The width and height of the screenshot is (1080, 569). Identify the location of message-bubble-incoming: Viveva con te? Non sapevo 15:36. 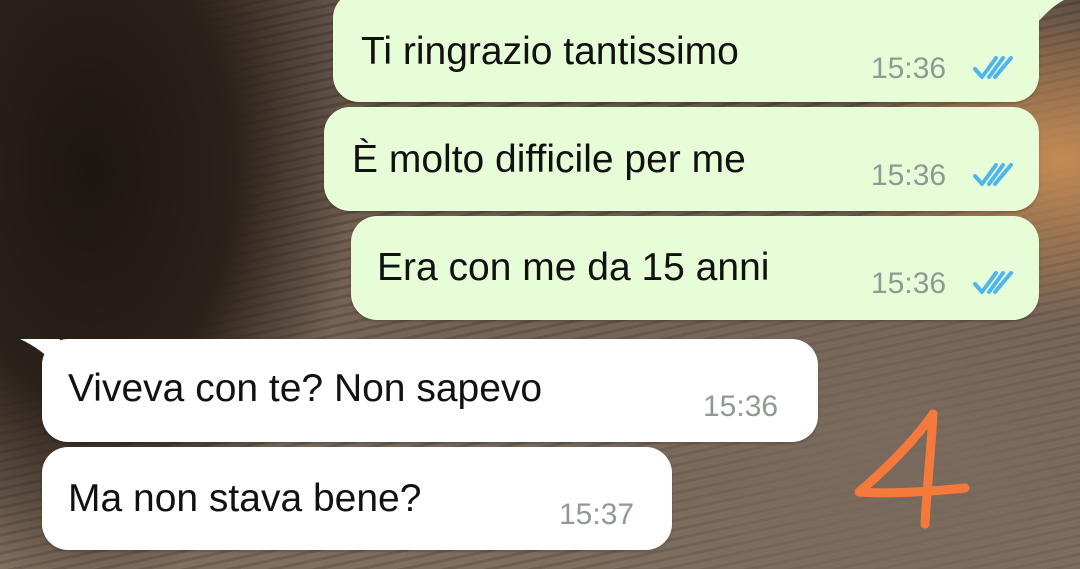
(430, 390).